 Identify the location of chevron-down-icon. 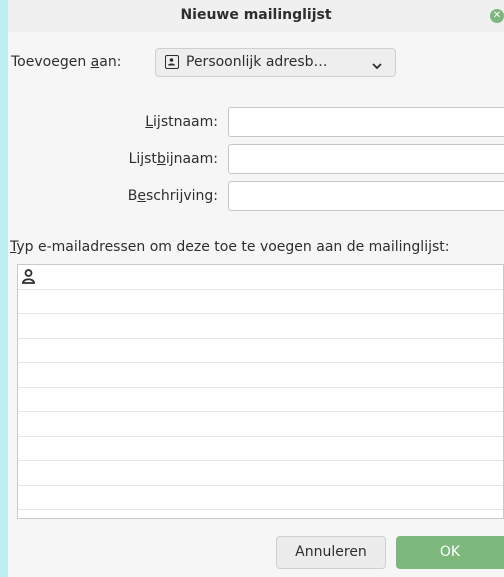
(377, 66).